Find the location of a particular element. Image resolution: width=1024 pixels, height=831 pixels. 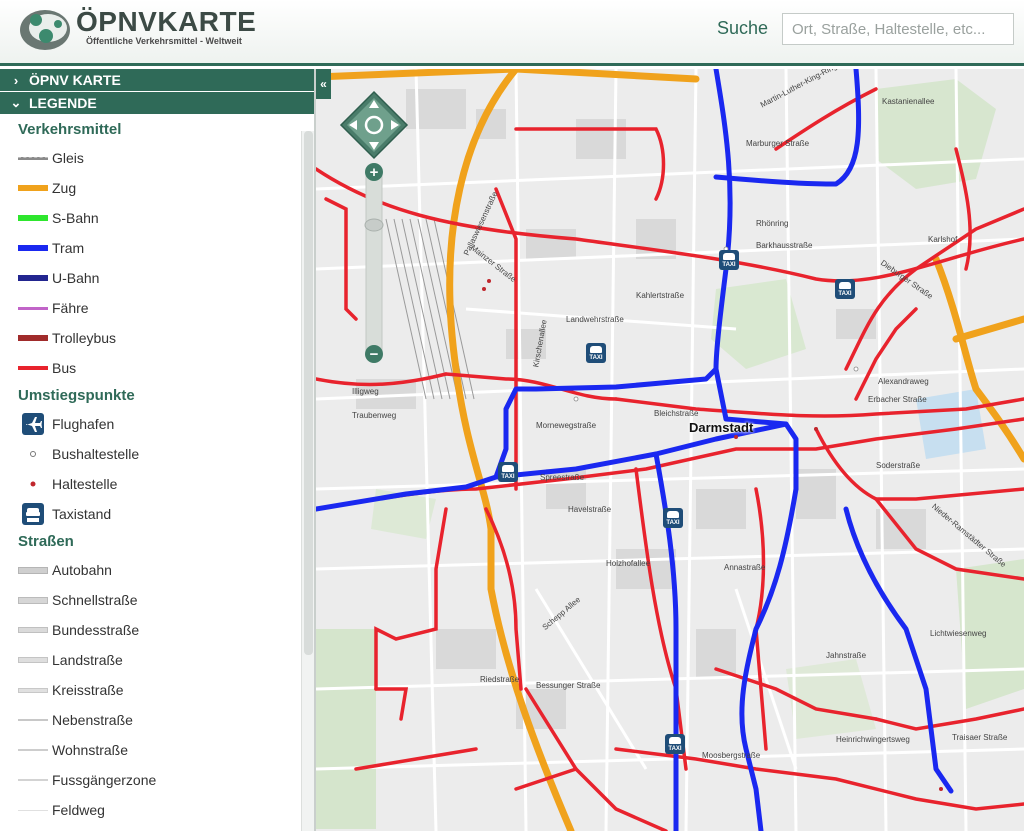

taxi-icon is located at coordinates (33, 514).